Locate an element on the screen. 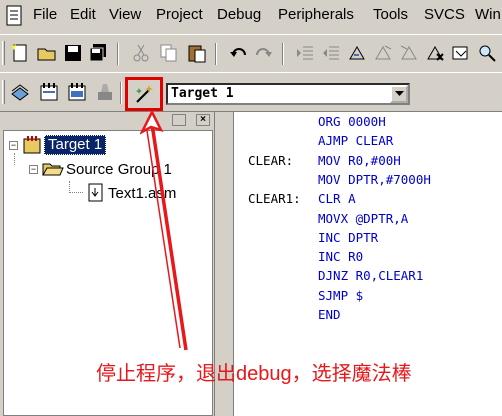 The height and width of the screenshot is (416, 502). target-select-value: Target 1 is located at coordinates (202, 93).